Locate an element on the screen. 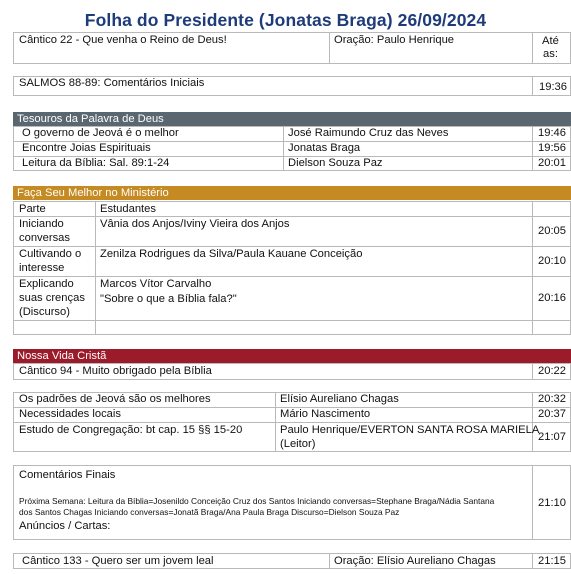  closing-comments: Comentários Finais is located at coordinates (67, 475).